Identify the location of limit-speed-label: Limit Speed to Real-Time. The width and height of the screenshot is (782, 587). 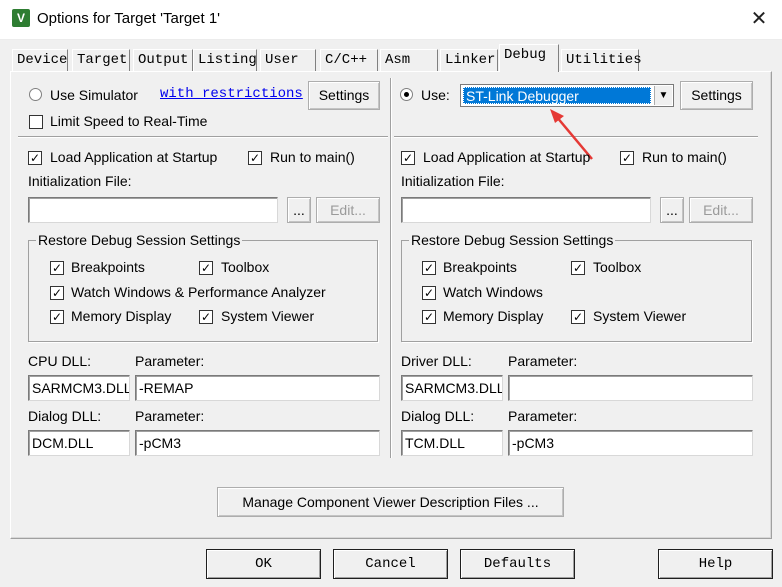
(129, 121).